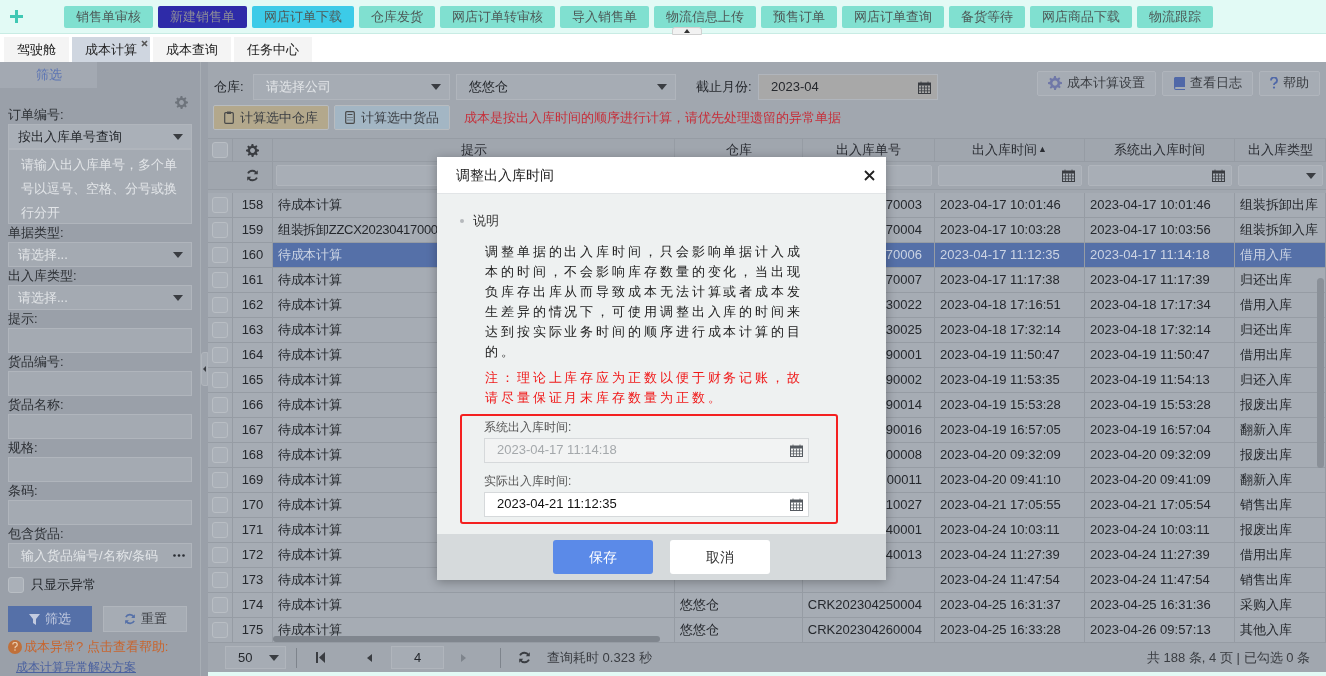  What do you see at coordinates (1266, 355) in the screenshot?
I see `table-cell-text: 借用出库` at bounding box center [1266, 355].